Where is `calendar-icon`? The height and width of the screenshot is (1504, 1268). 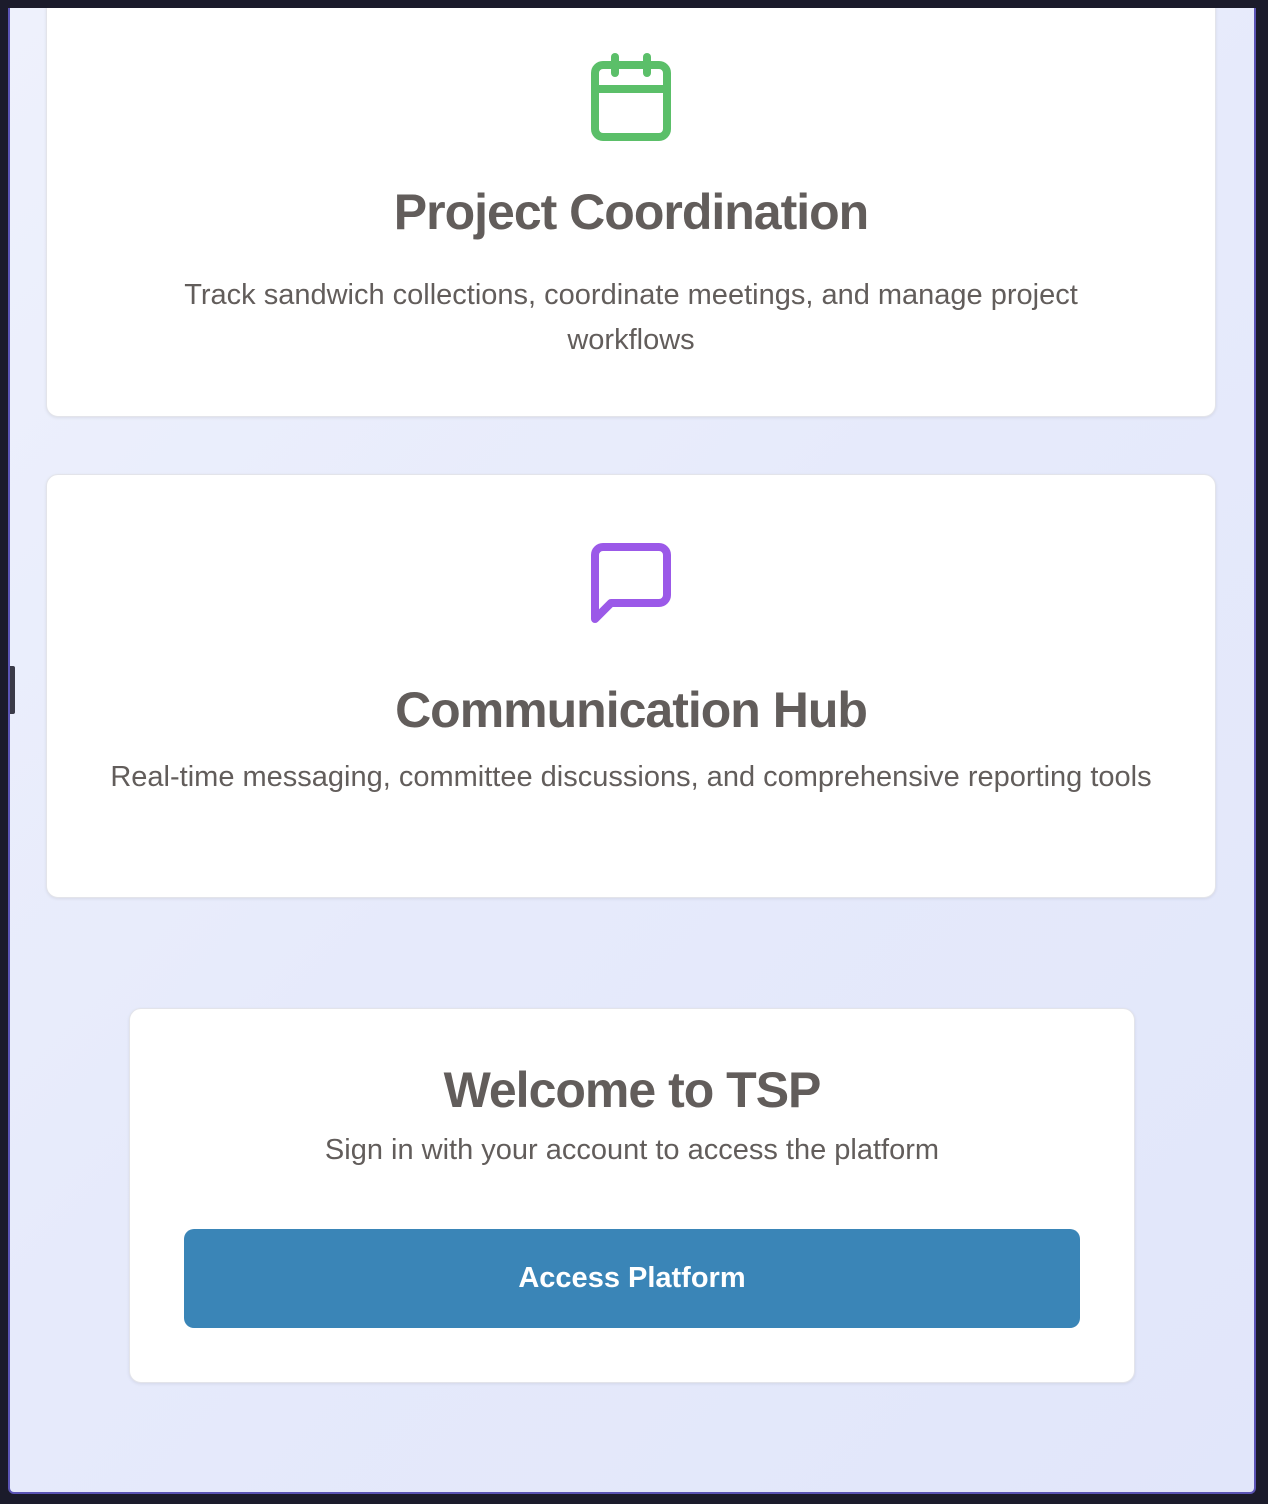 calendar-icon is located at coordinates (631, 97).